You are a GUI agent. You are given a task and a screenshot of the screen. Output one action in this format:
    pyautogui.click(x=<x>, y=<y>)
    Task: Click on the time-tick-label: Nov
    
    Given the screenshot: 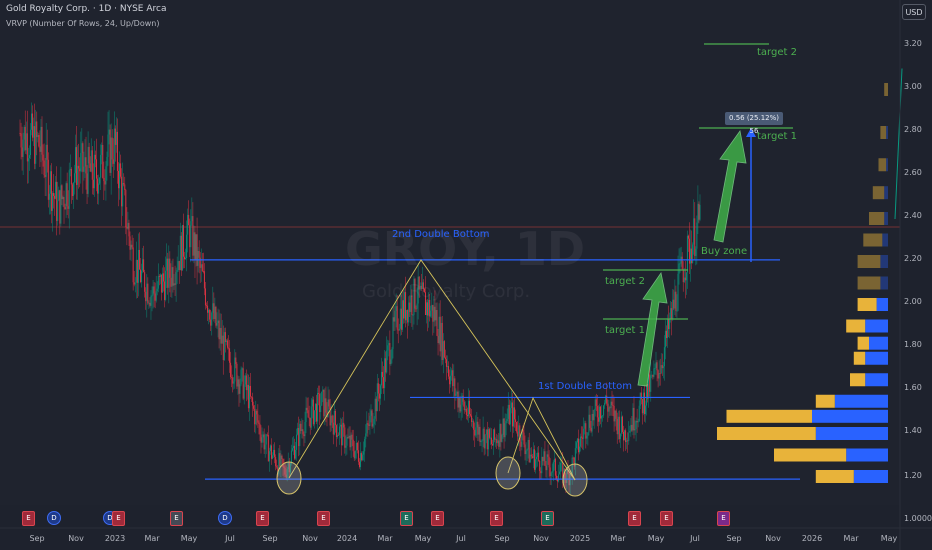 What is the action you would take?
    pyautogui.click(x=310, y=538)
    